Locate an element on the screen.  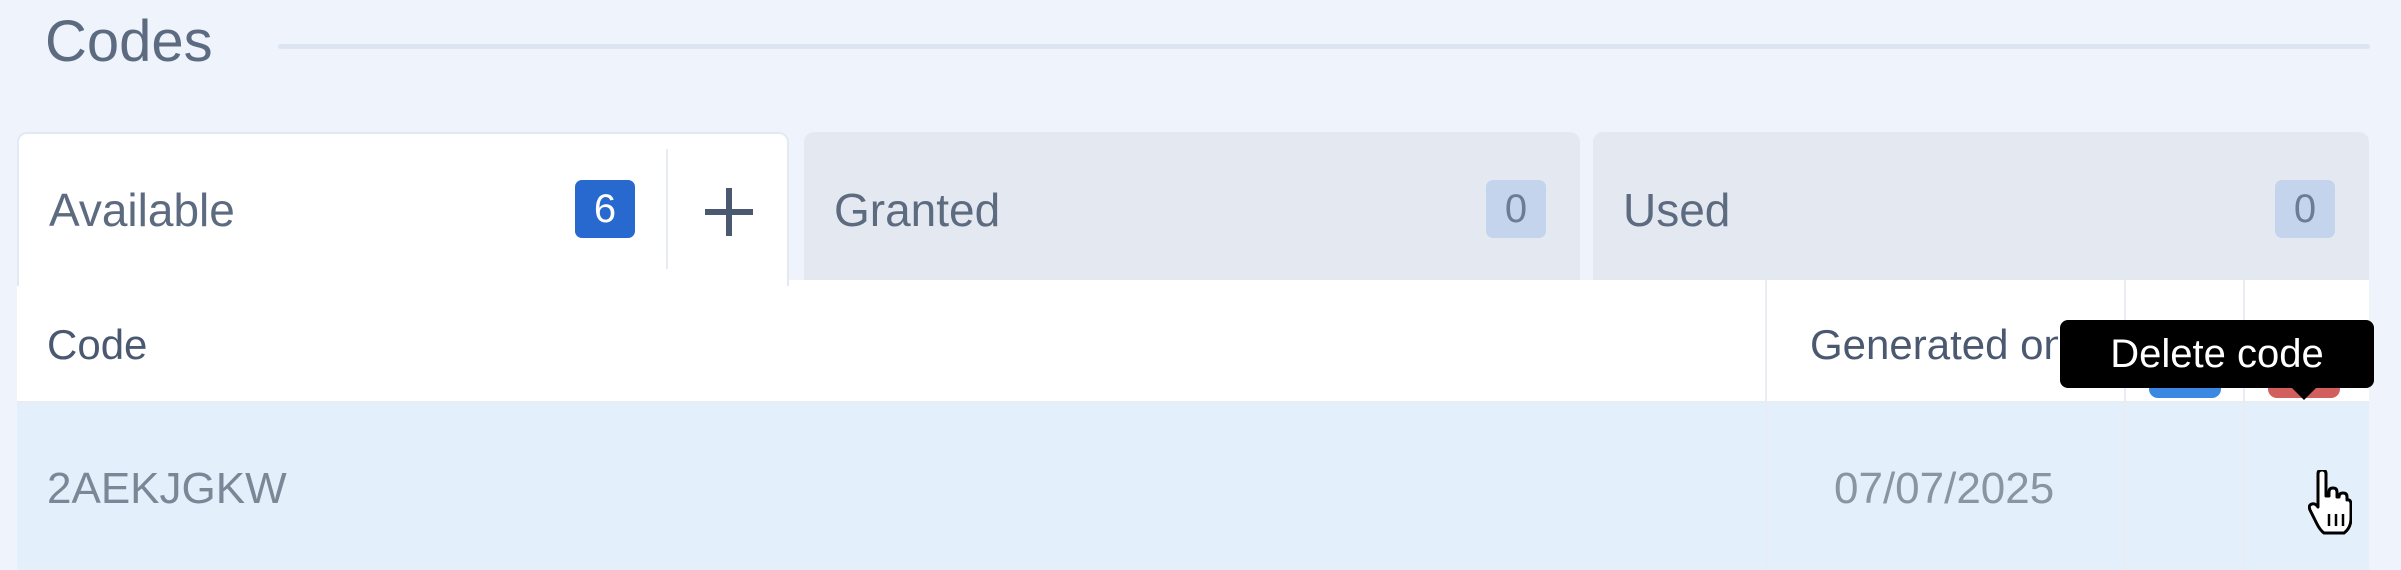
tab-granted-count-badge: 0 is located at coordinates (1516, 209).